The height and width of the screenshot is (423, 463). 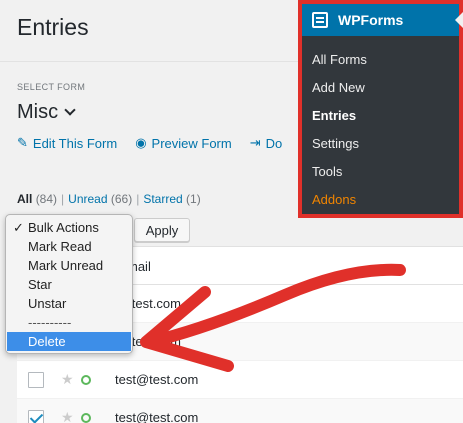 I want to click on apply-button: Apply, so click(x=162, y=230).